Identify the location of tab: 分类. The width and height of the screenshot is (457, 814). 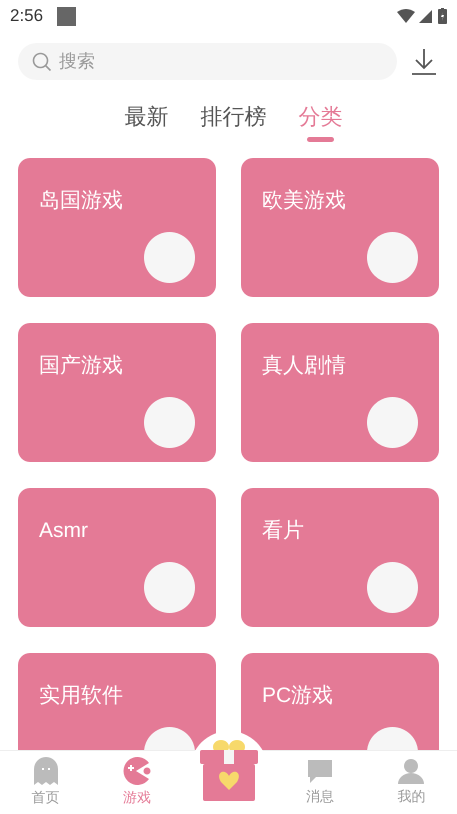
(320, 116).